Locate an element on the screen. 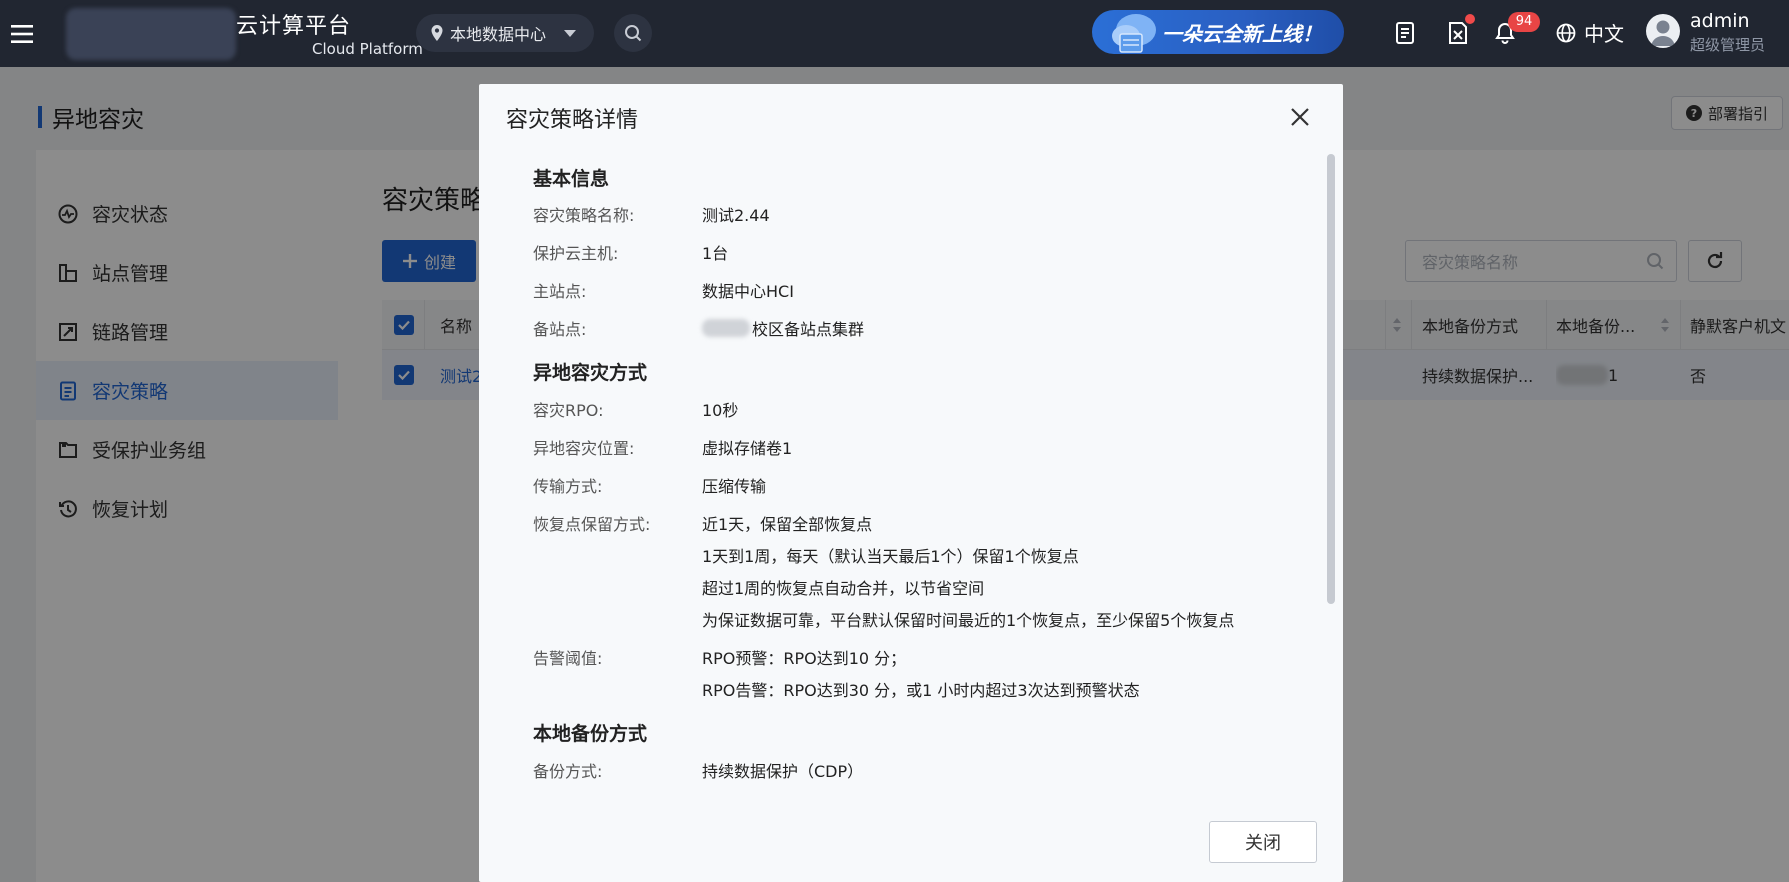  close-icon is located at coordinates (1300, 117).